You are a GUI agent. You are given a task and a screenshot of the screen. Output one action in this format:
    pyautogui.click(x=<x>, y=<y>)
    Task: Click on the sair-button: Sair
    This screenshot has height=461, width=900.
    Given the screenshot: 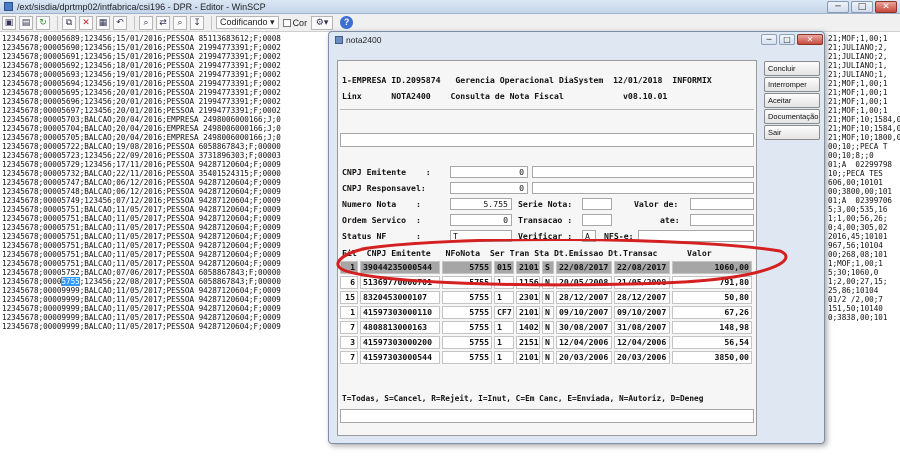 What is the action you would take?
    pyautogui.click(x=792, y=132)
    